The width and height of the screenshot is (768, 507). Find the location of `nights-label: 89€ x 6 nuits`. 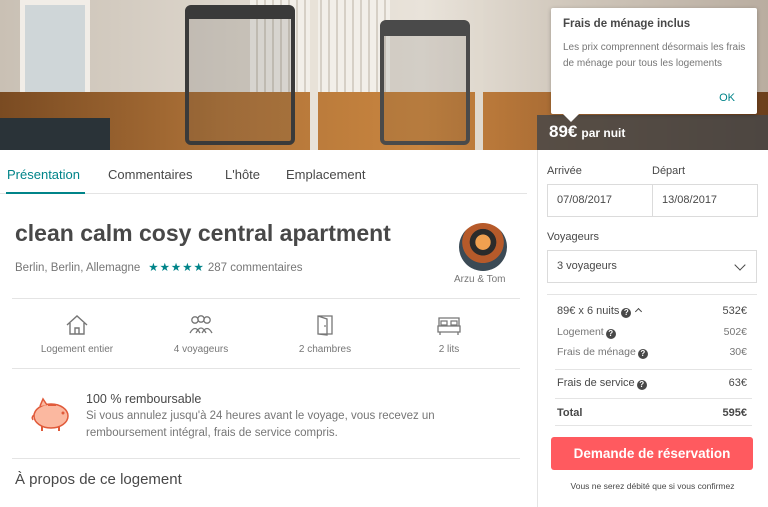

nights-label: 89€ x 6 nuits is located at coordinates (588, 311).